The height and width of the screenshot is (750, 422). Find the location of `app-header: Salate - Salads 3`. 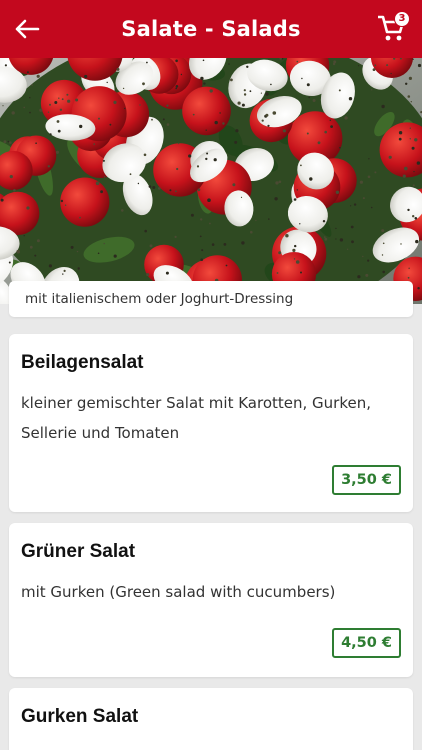

app-header: Salate - Salads 3 is located at coordinates (211, 29).